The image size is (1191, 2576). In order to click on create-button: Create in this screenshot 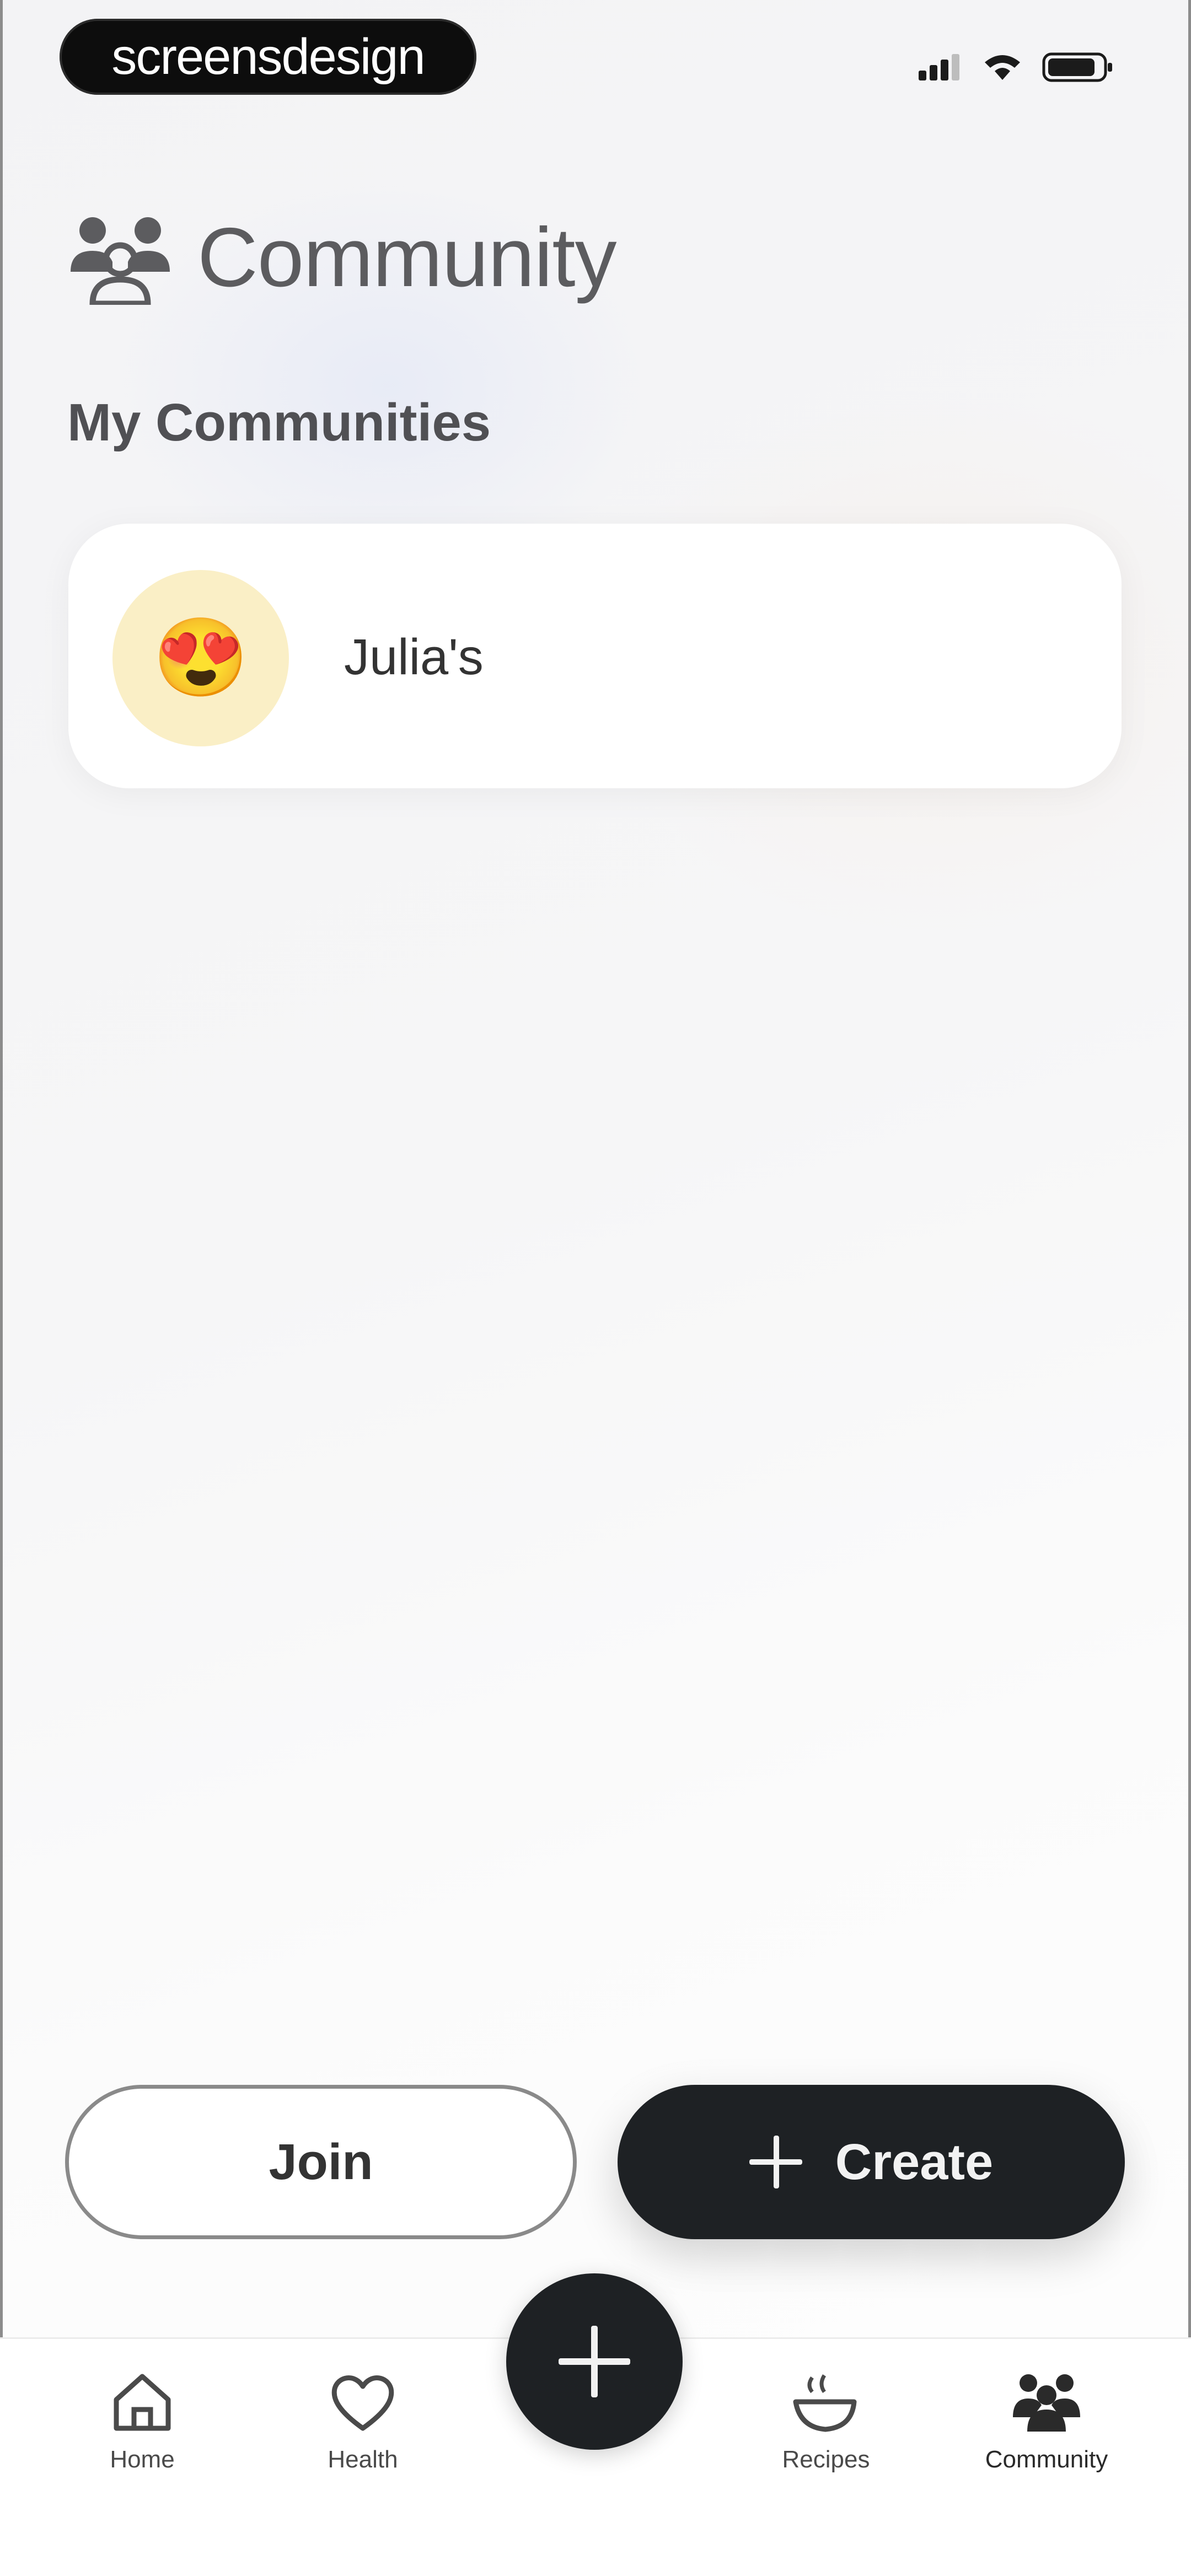, I will do `click(871, 2162)`.